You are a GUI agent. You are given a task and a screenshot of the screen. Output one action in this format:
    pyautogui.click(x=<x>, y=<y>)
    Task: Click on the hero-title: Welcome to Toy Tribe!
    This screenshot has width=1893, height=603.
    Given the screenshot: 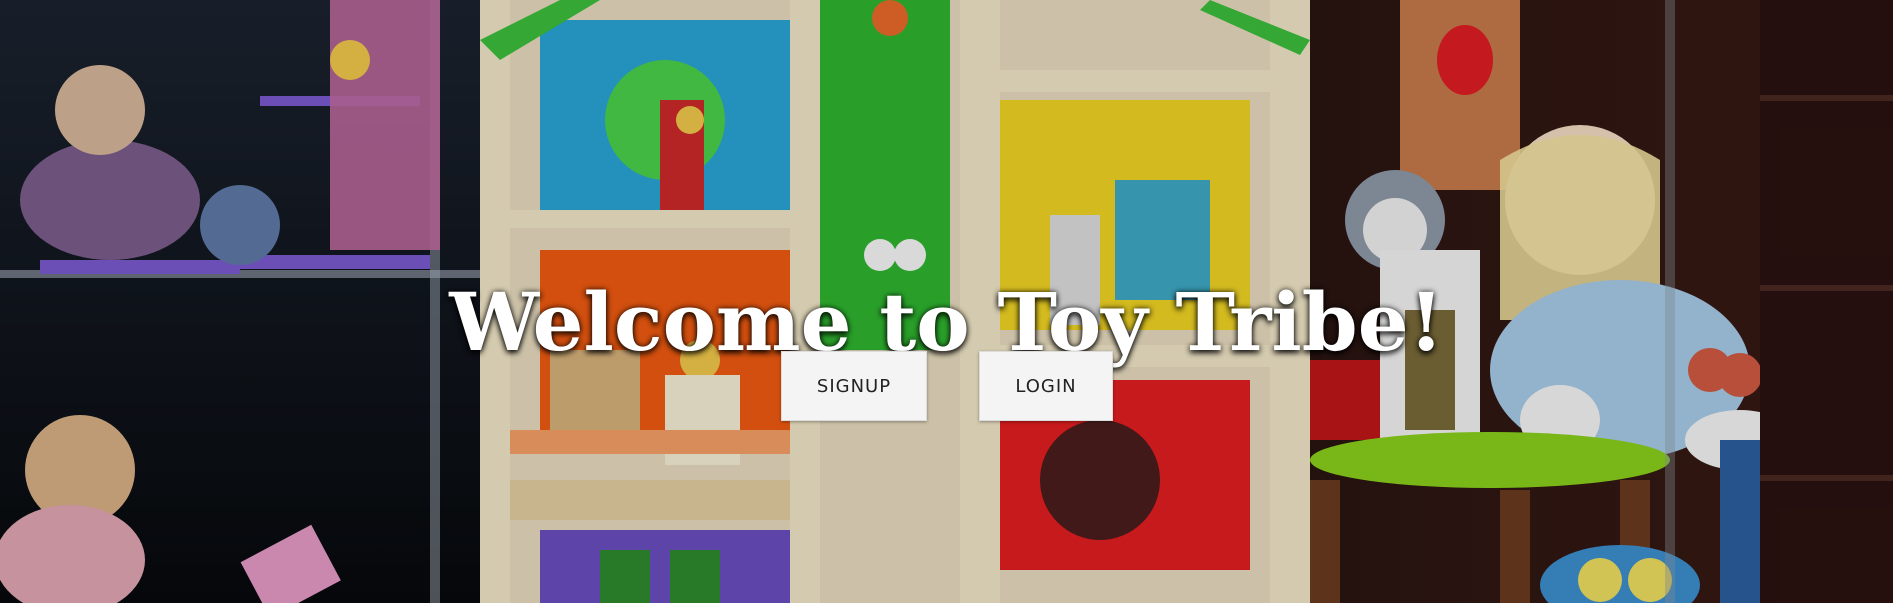 What is the action you would take?
    pyautogui.click(x=946, y=321)
    